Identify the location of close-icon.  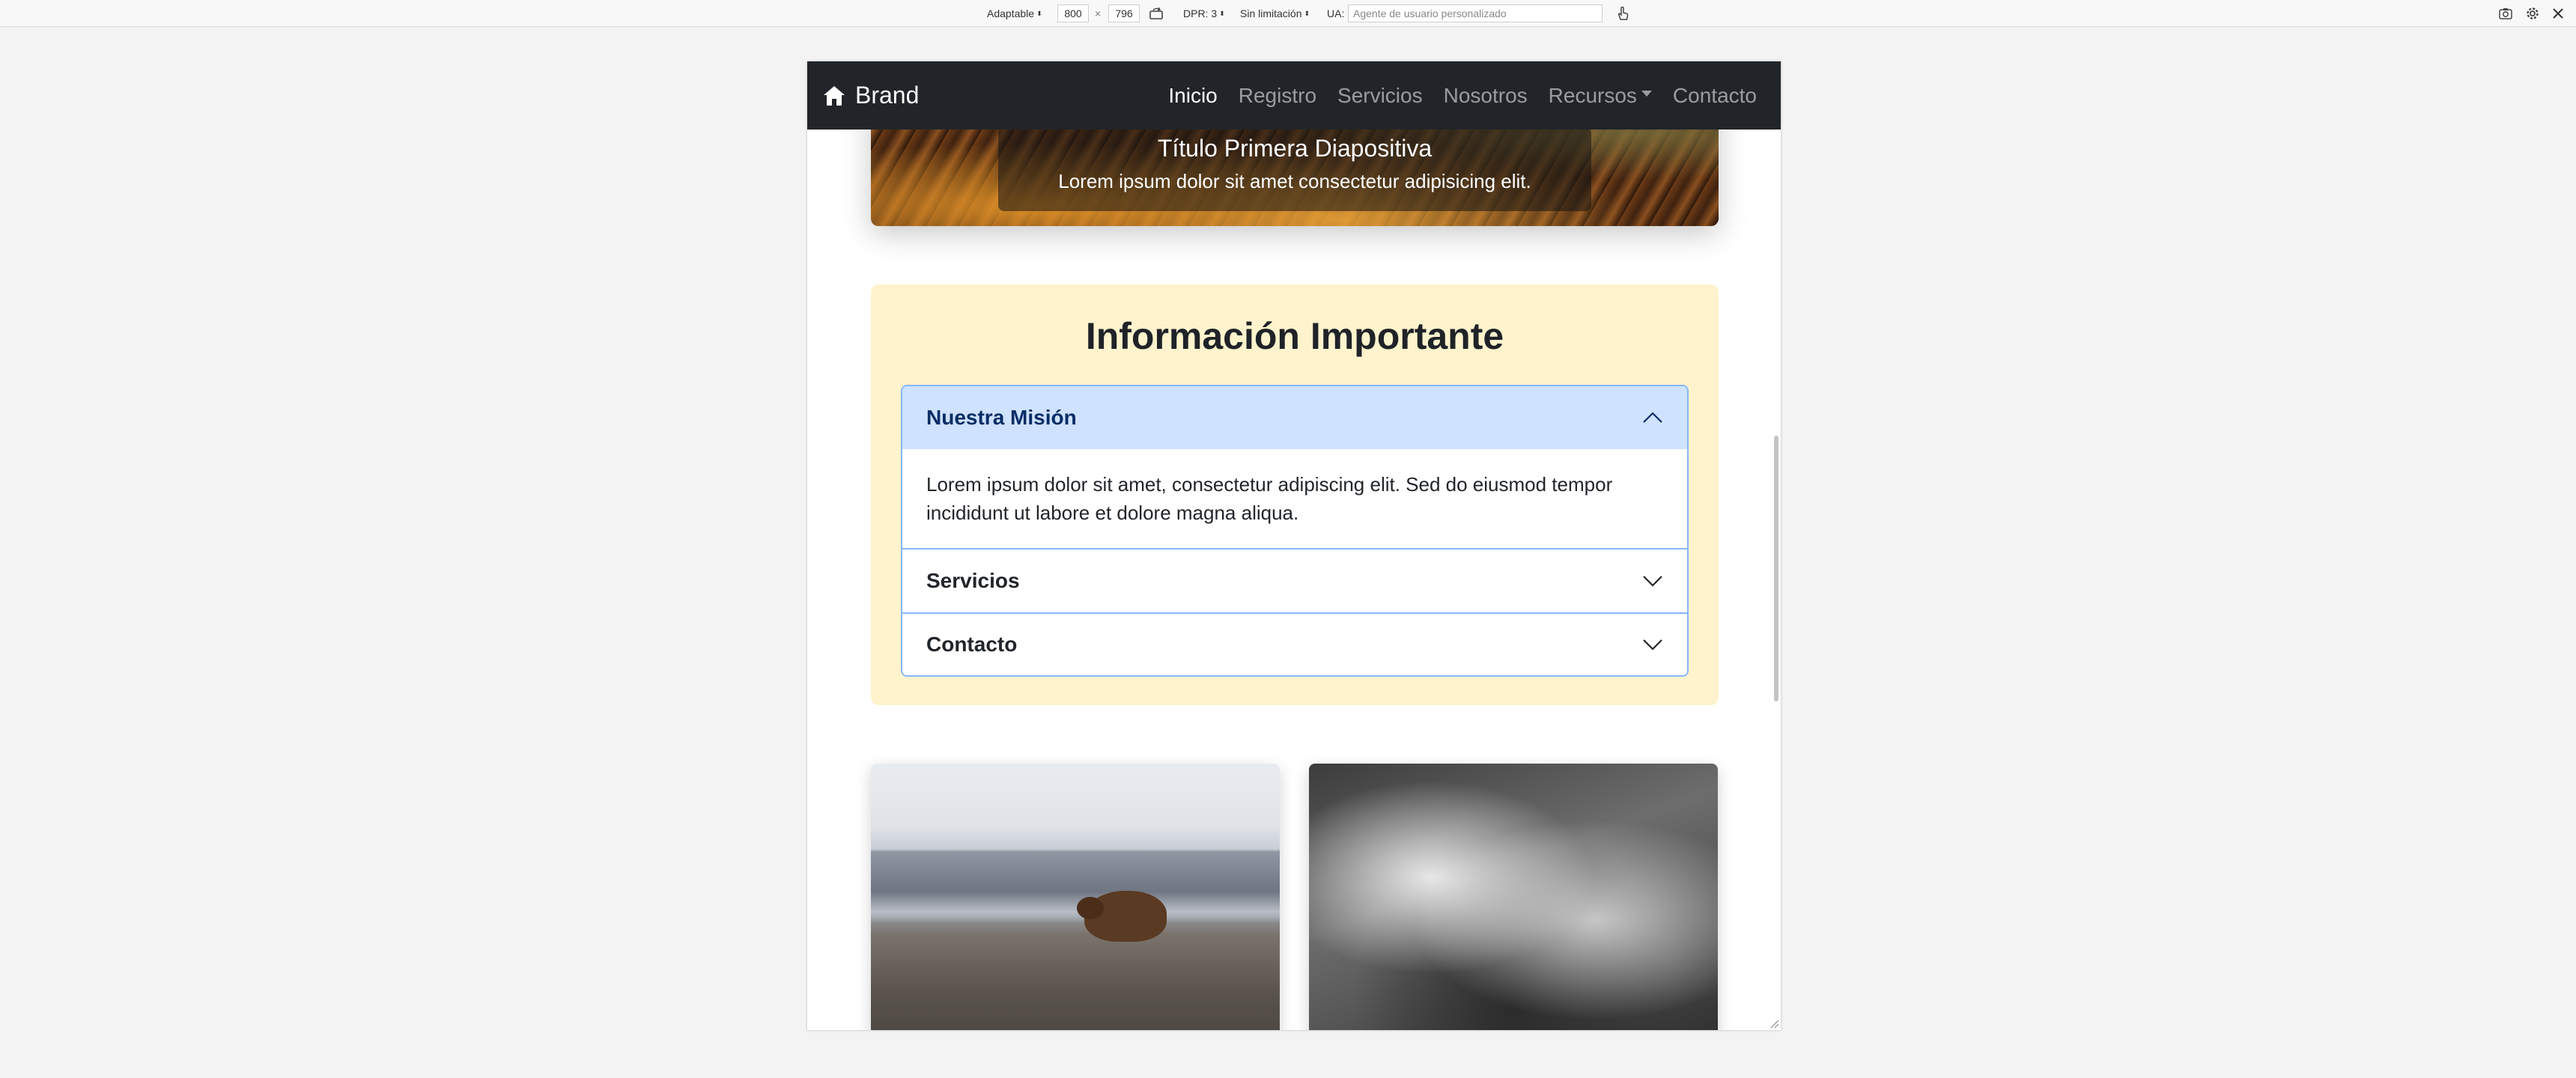
(2558, 13).